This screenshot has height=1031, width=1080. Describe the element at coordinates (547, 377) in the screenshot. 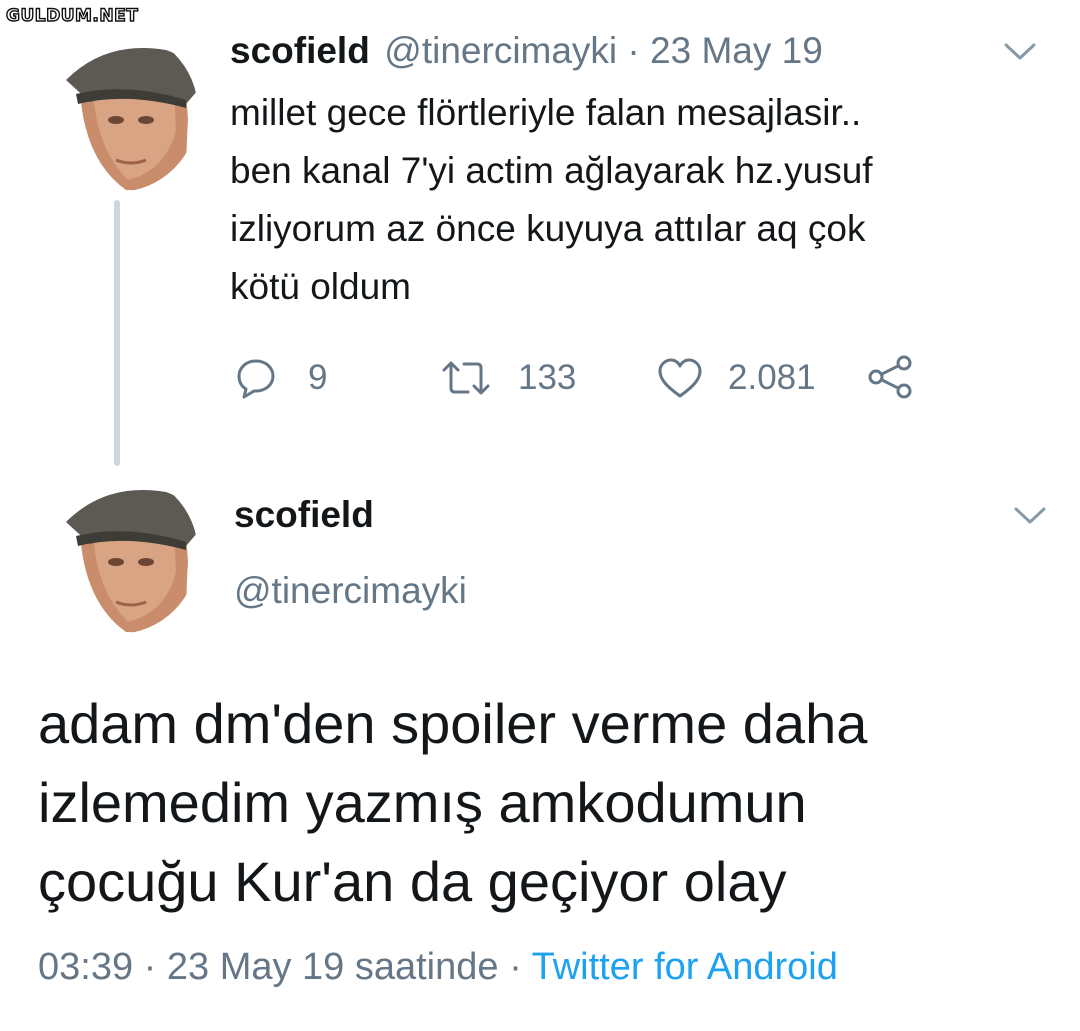

I see `retweet-count: 133` at that location.